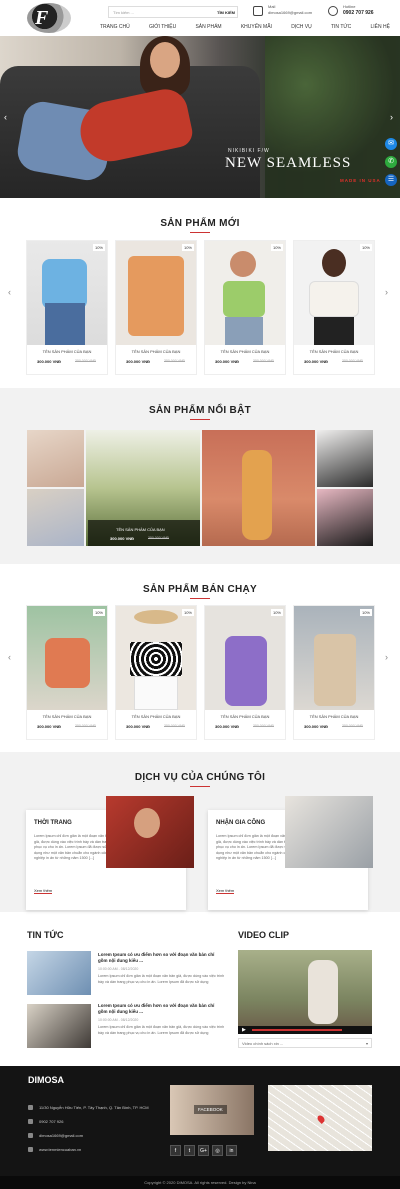 The width and height of the screenshot is (400, 1189). I want to click on hero-banner: ‹ ›, so click(200, 117).